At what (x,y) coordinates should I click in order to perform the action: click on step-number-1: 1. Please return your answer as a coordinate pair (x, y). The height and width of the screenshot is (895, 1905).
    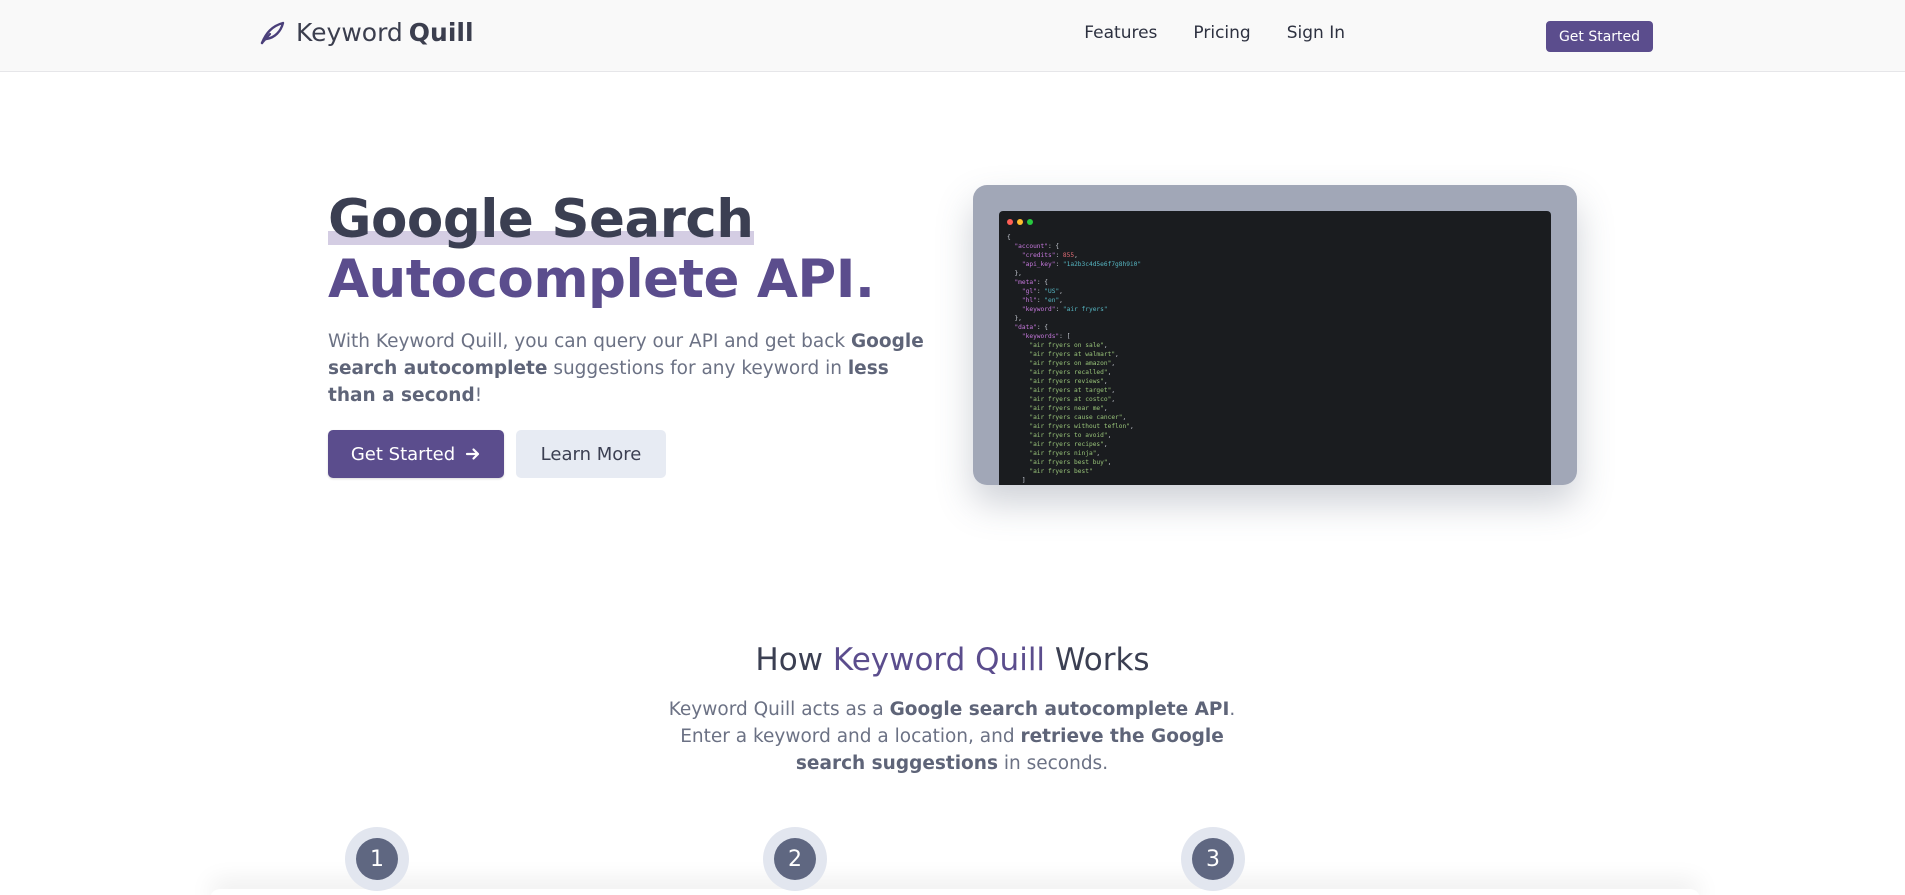
    Looking at the image, I should click on (377, 859).